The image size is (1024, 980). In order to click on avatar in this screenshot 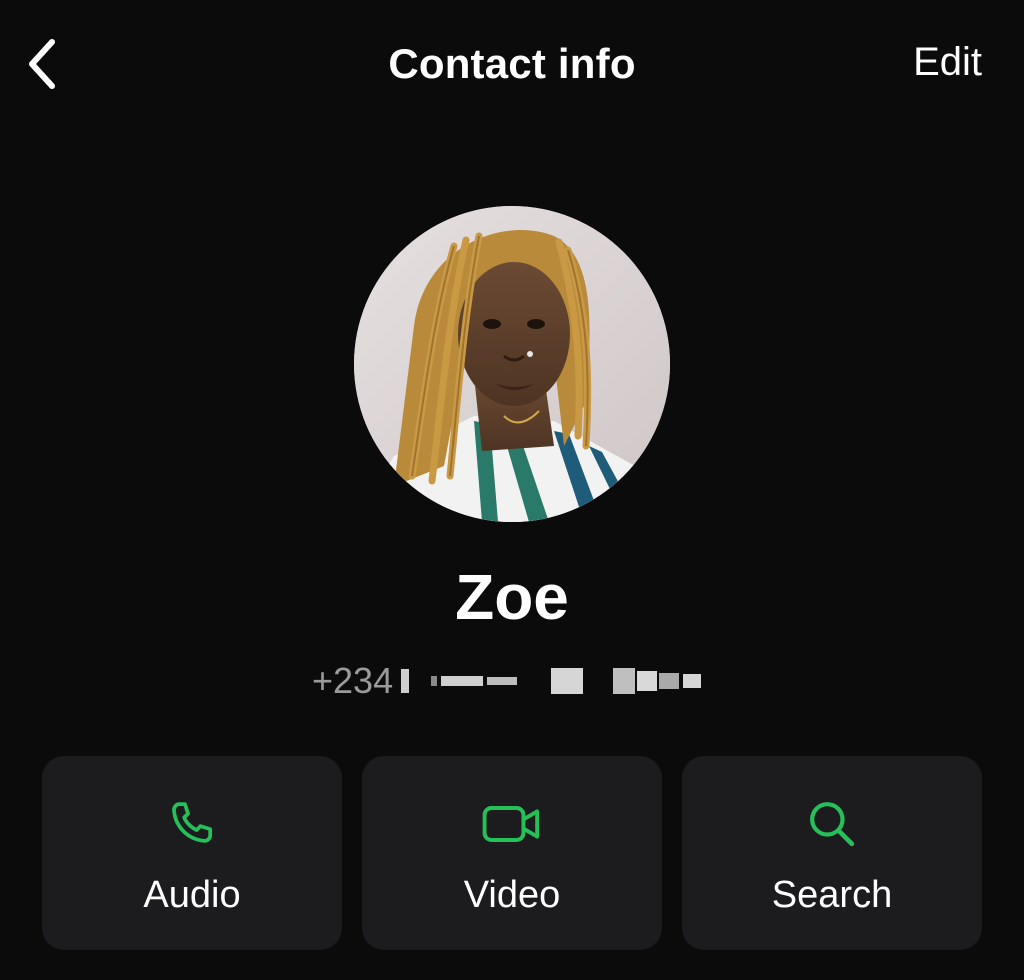, I will do `click(512, 364)`.